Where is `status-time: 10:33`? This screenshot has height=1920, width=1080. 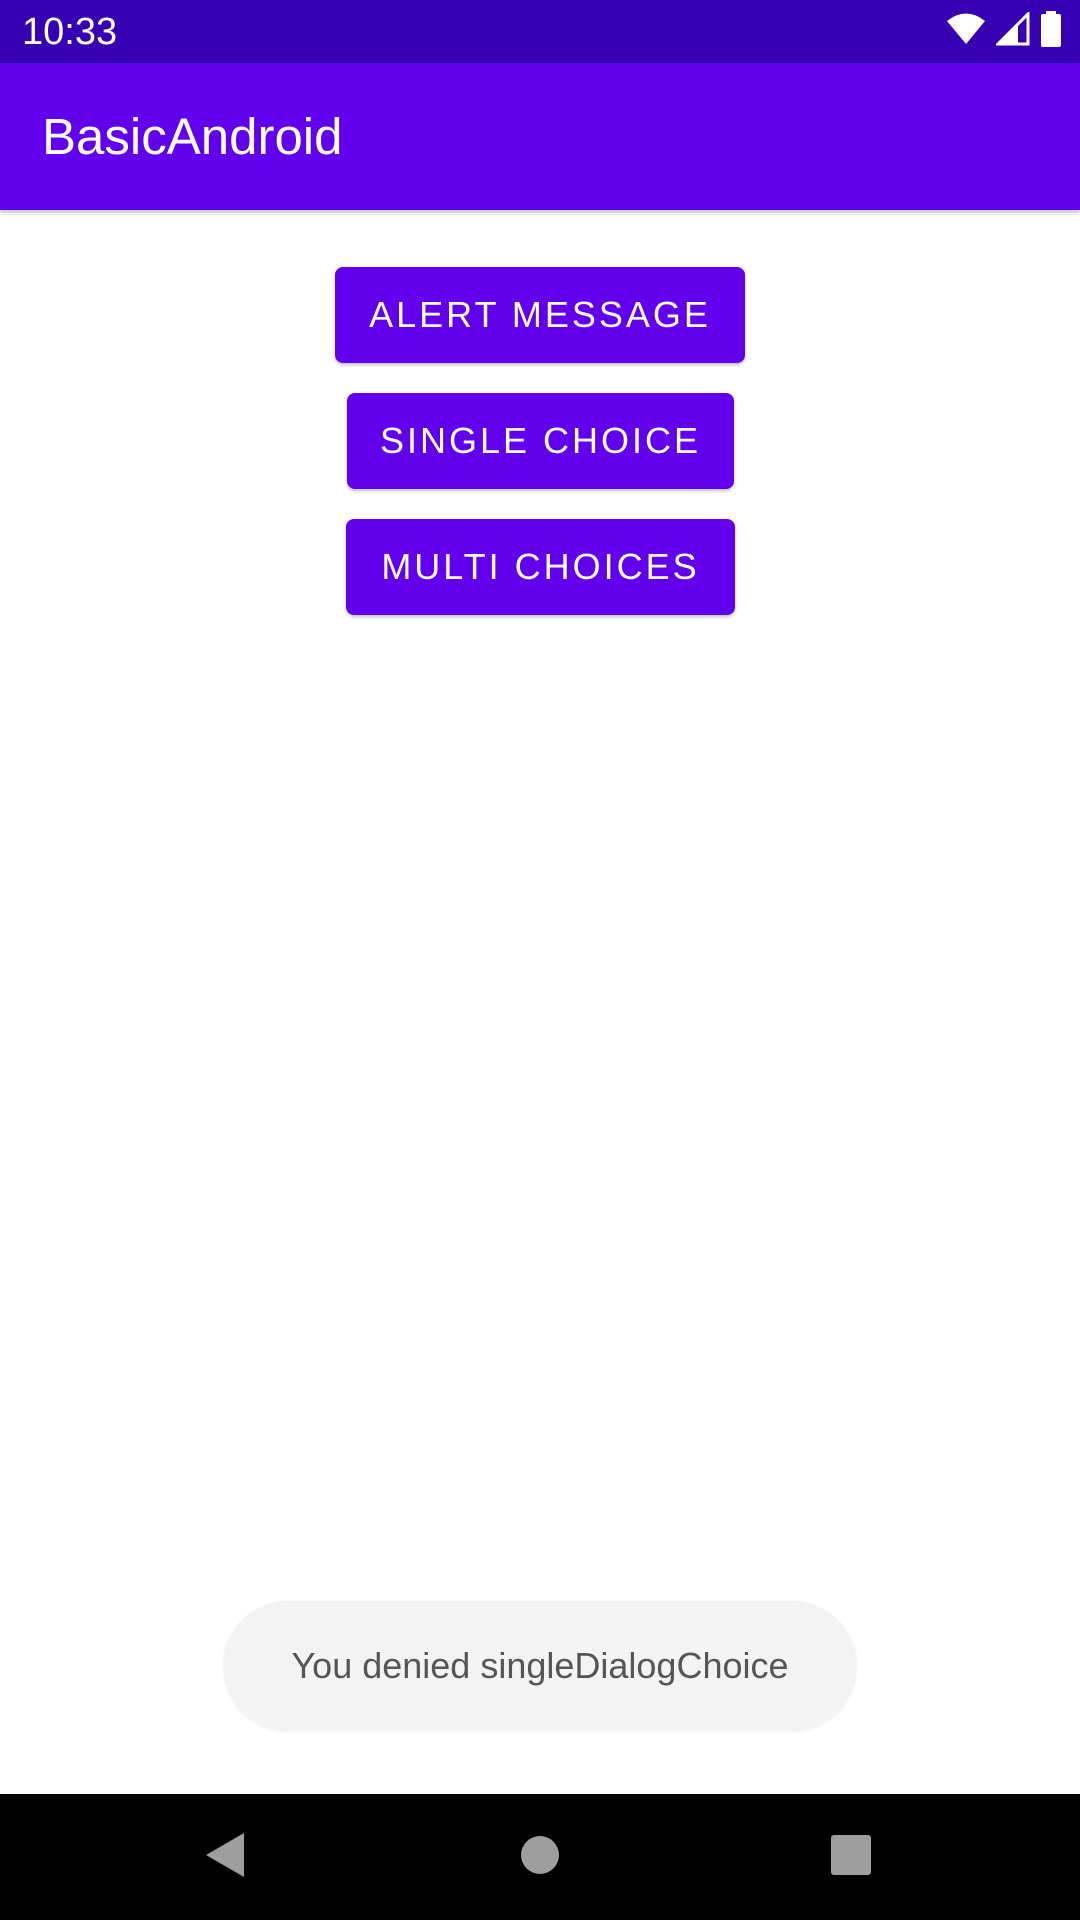 status-time: 10:33 is located at coordinates (70, 32).